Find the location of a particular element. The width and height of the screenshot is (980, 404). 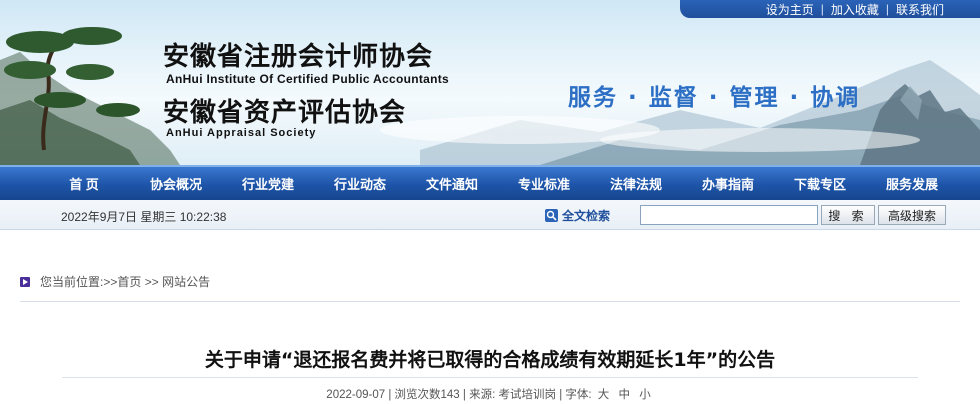

breadcrumb-home-link: 首页 is located at coordinates (129, 281).